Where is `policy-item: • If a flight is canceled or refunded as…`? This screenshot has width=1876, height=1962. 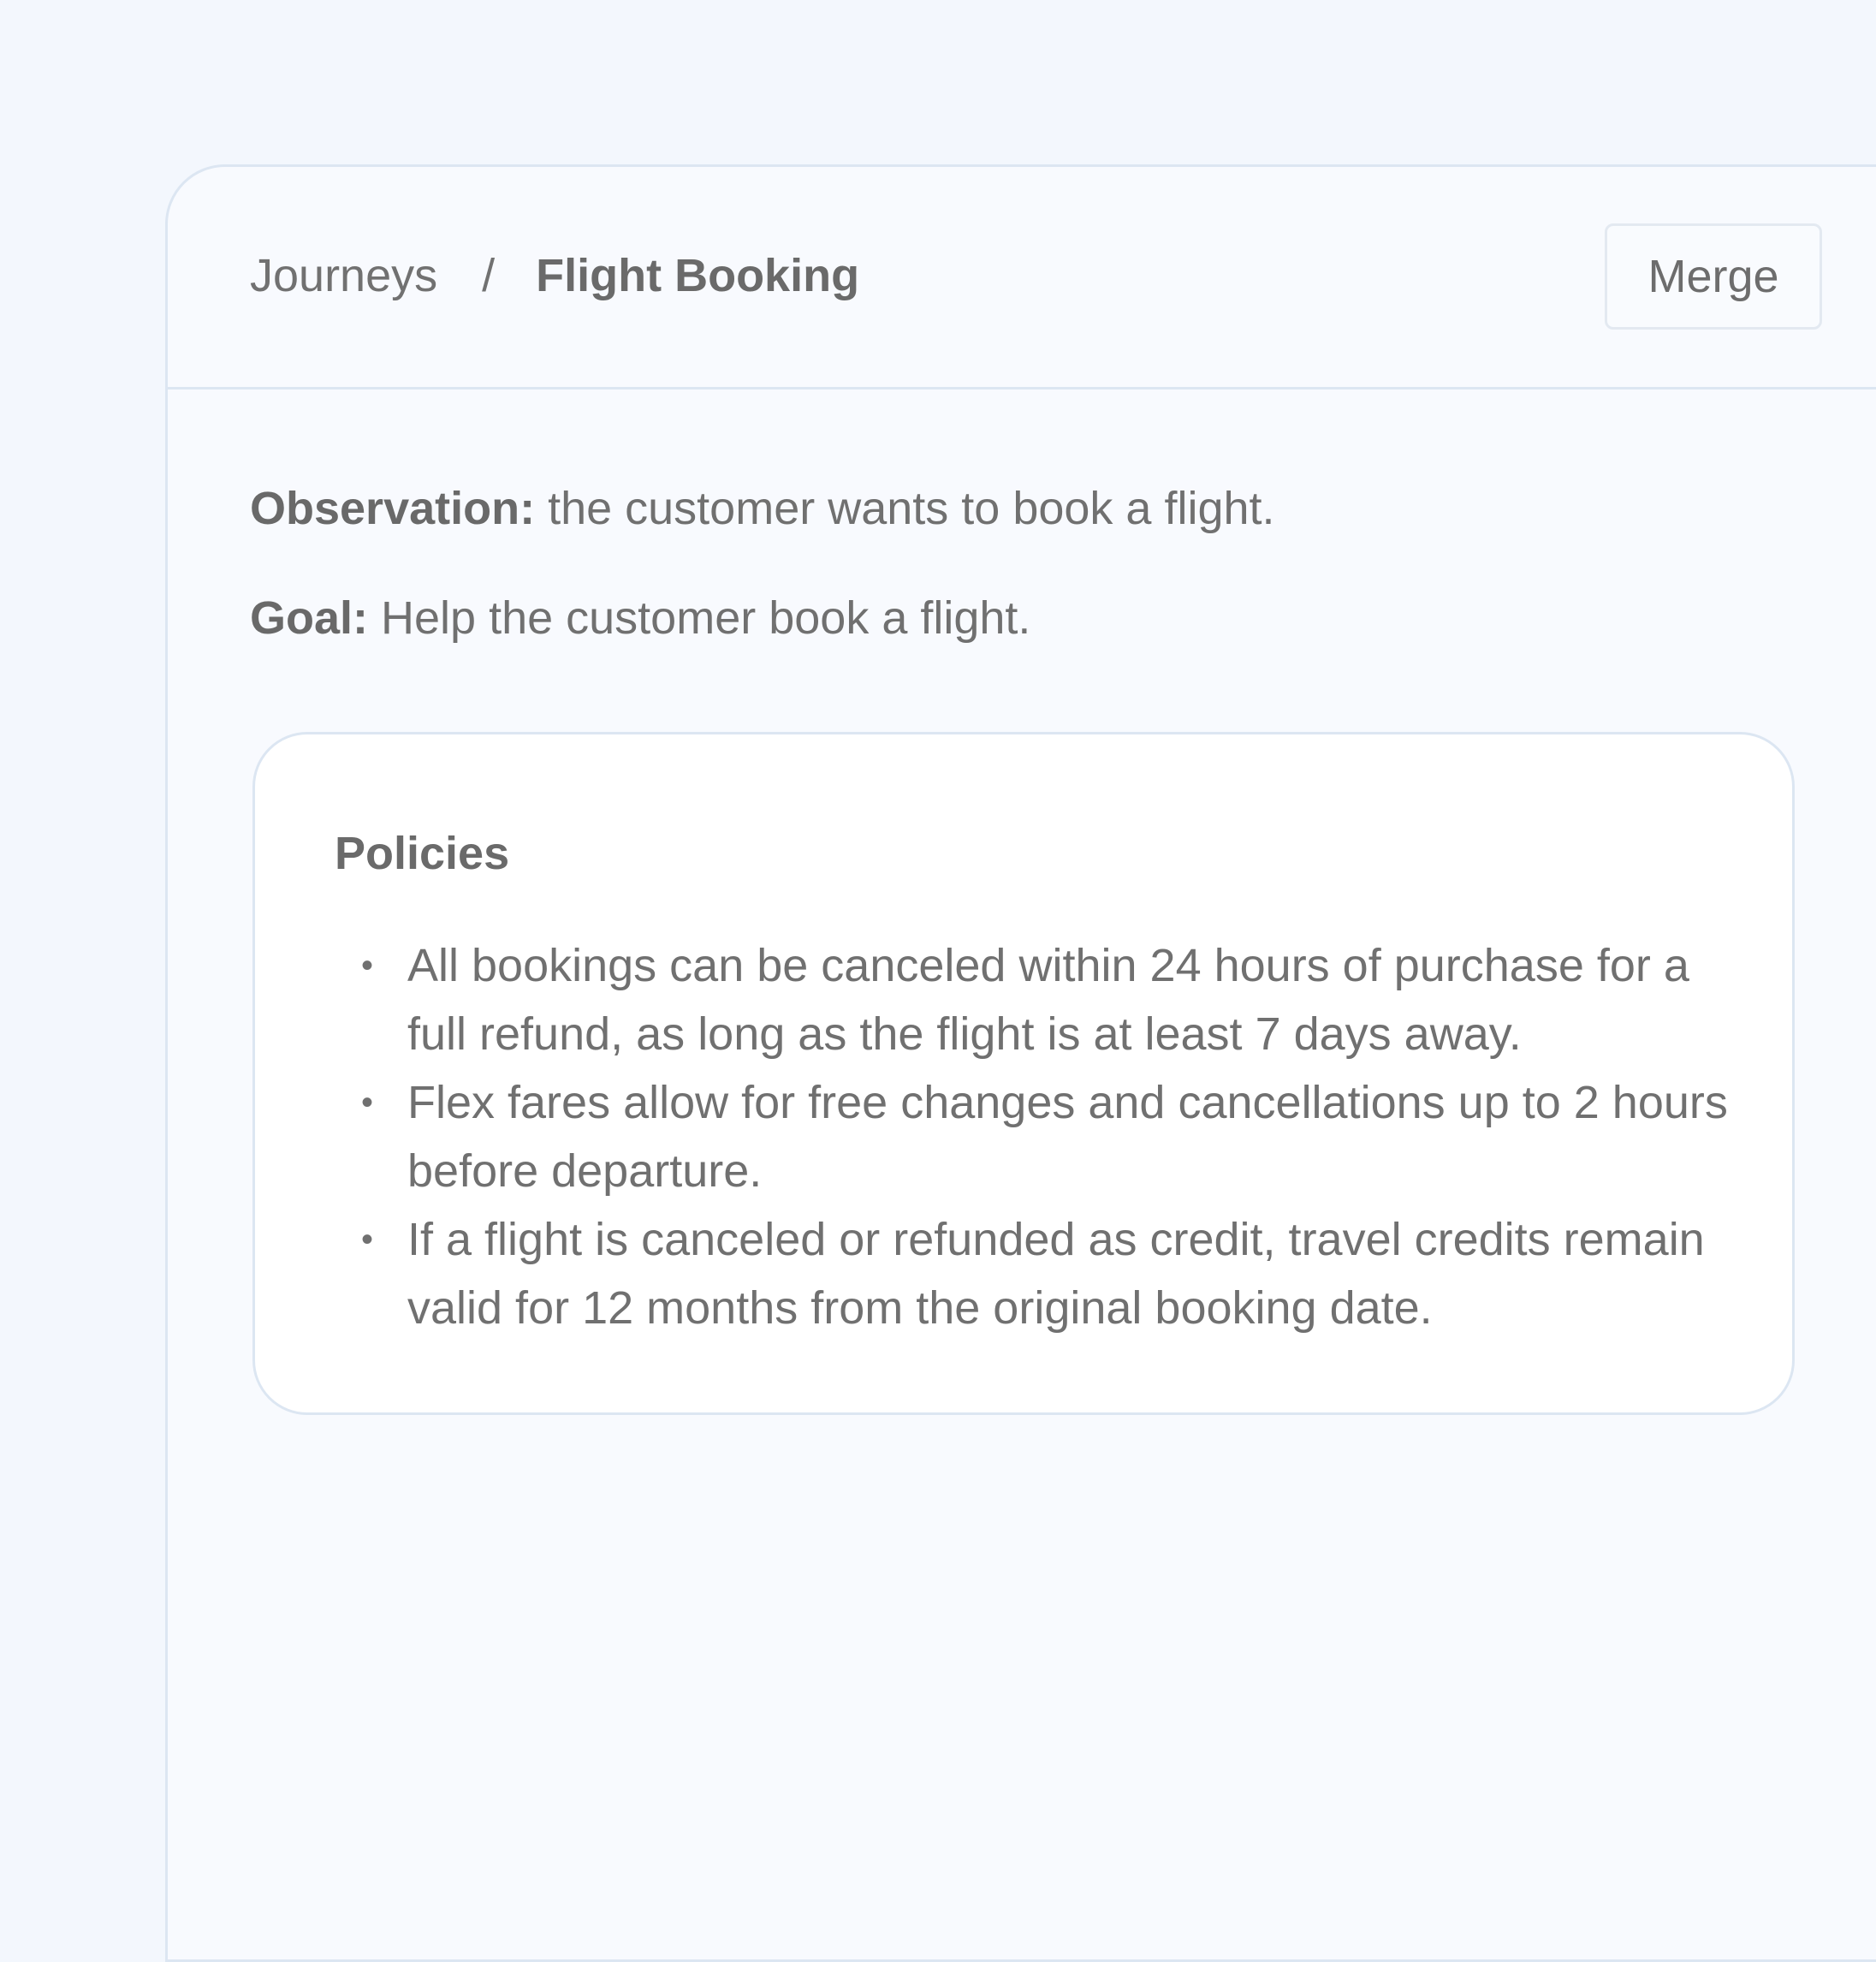 policy-item: • If a flight is canceled or refunded as… is located at coordinates (1024, 1274).